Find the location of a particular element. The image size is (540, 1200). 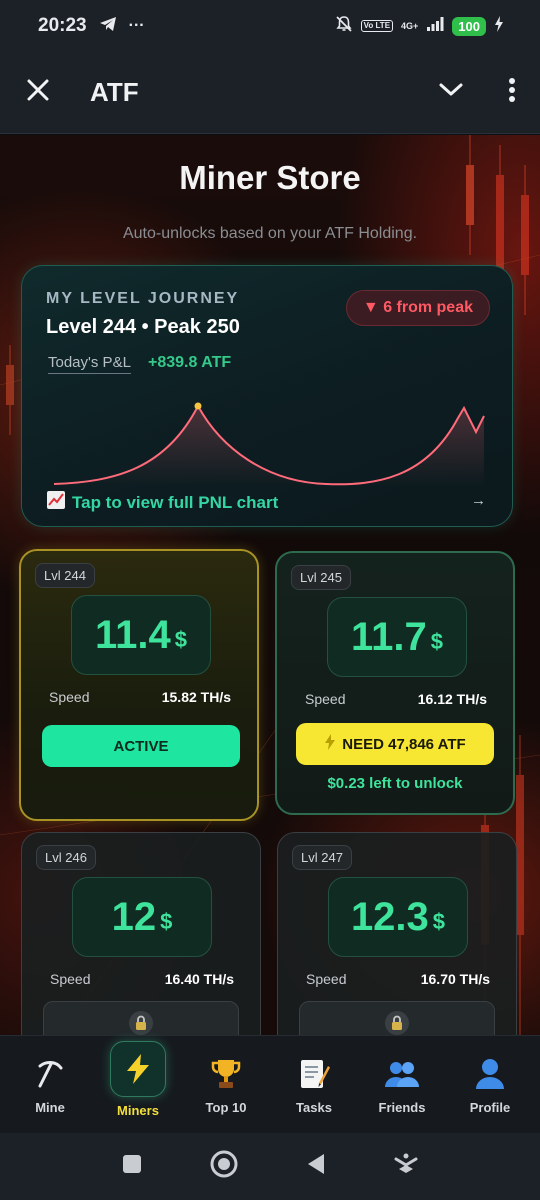

miner-card-locked: Lvl 247 12.3 $ Speed 16.70 TH/s is located at coordinates (397, 933).